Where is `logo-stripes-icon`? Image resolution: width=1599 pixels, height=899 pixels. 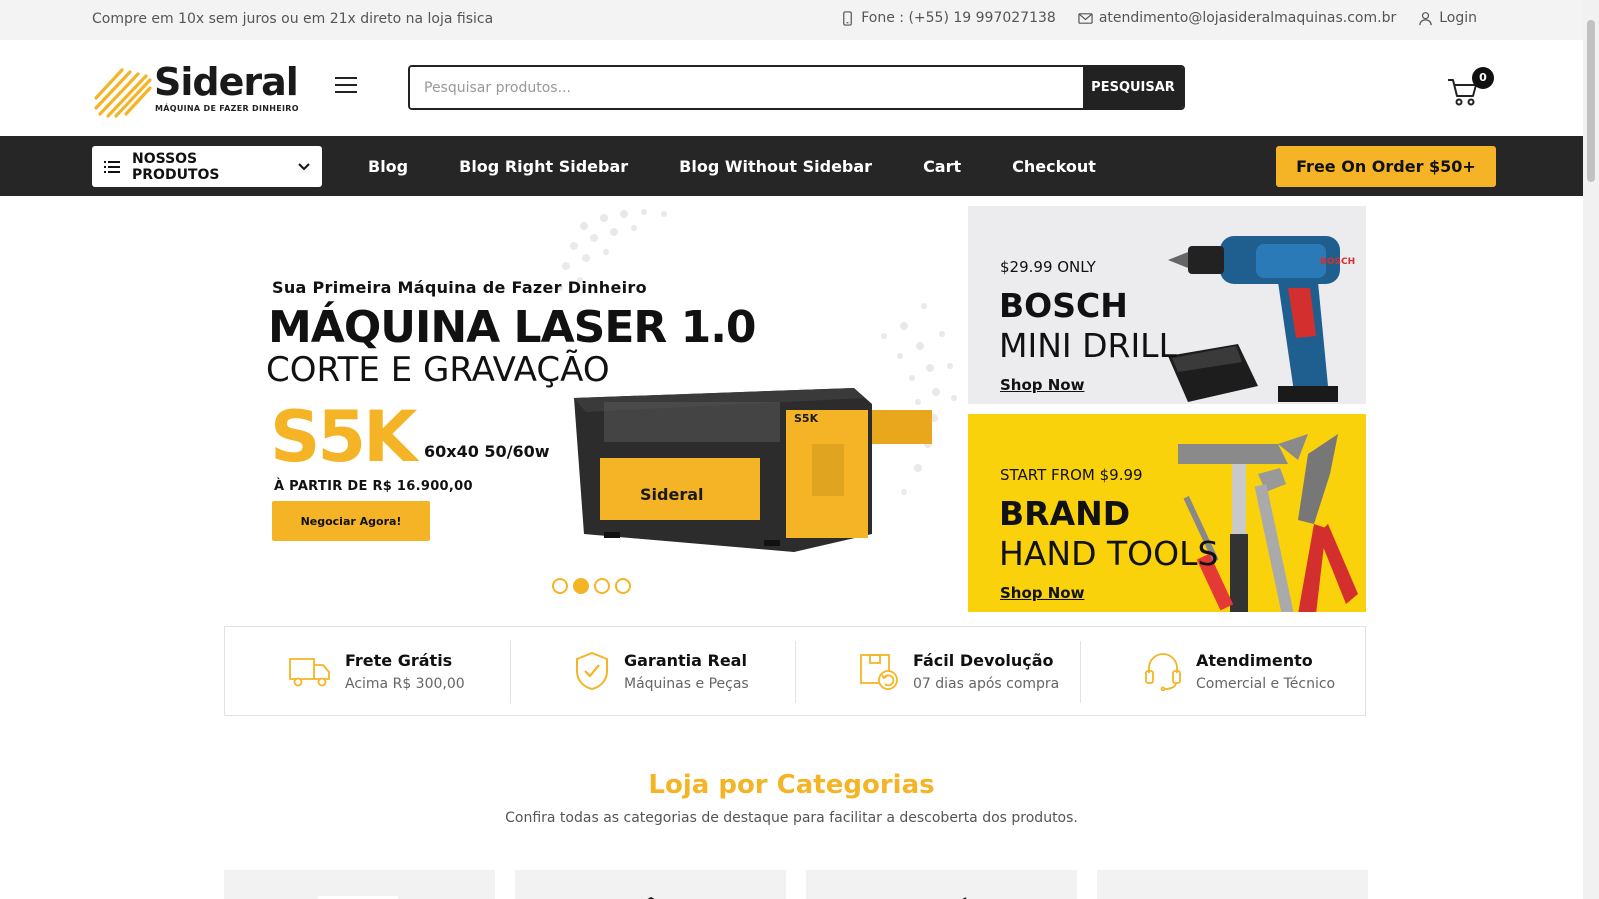 logo-stripes-icon is located at coordinates (123, 93).